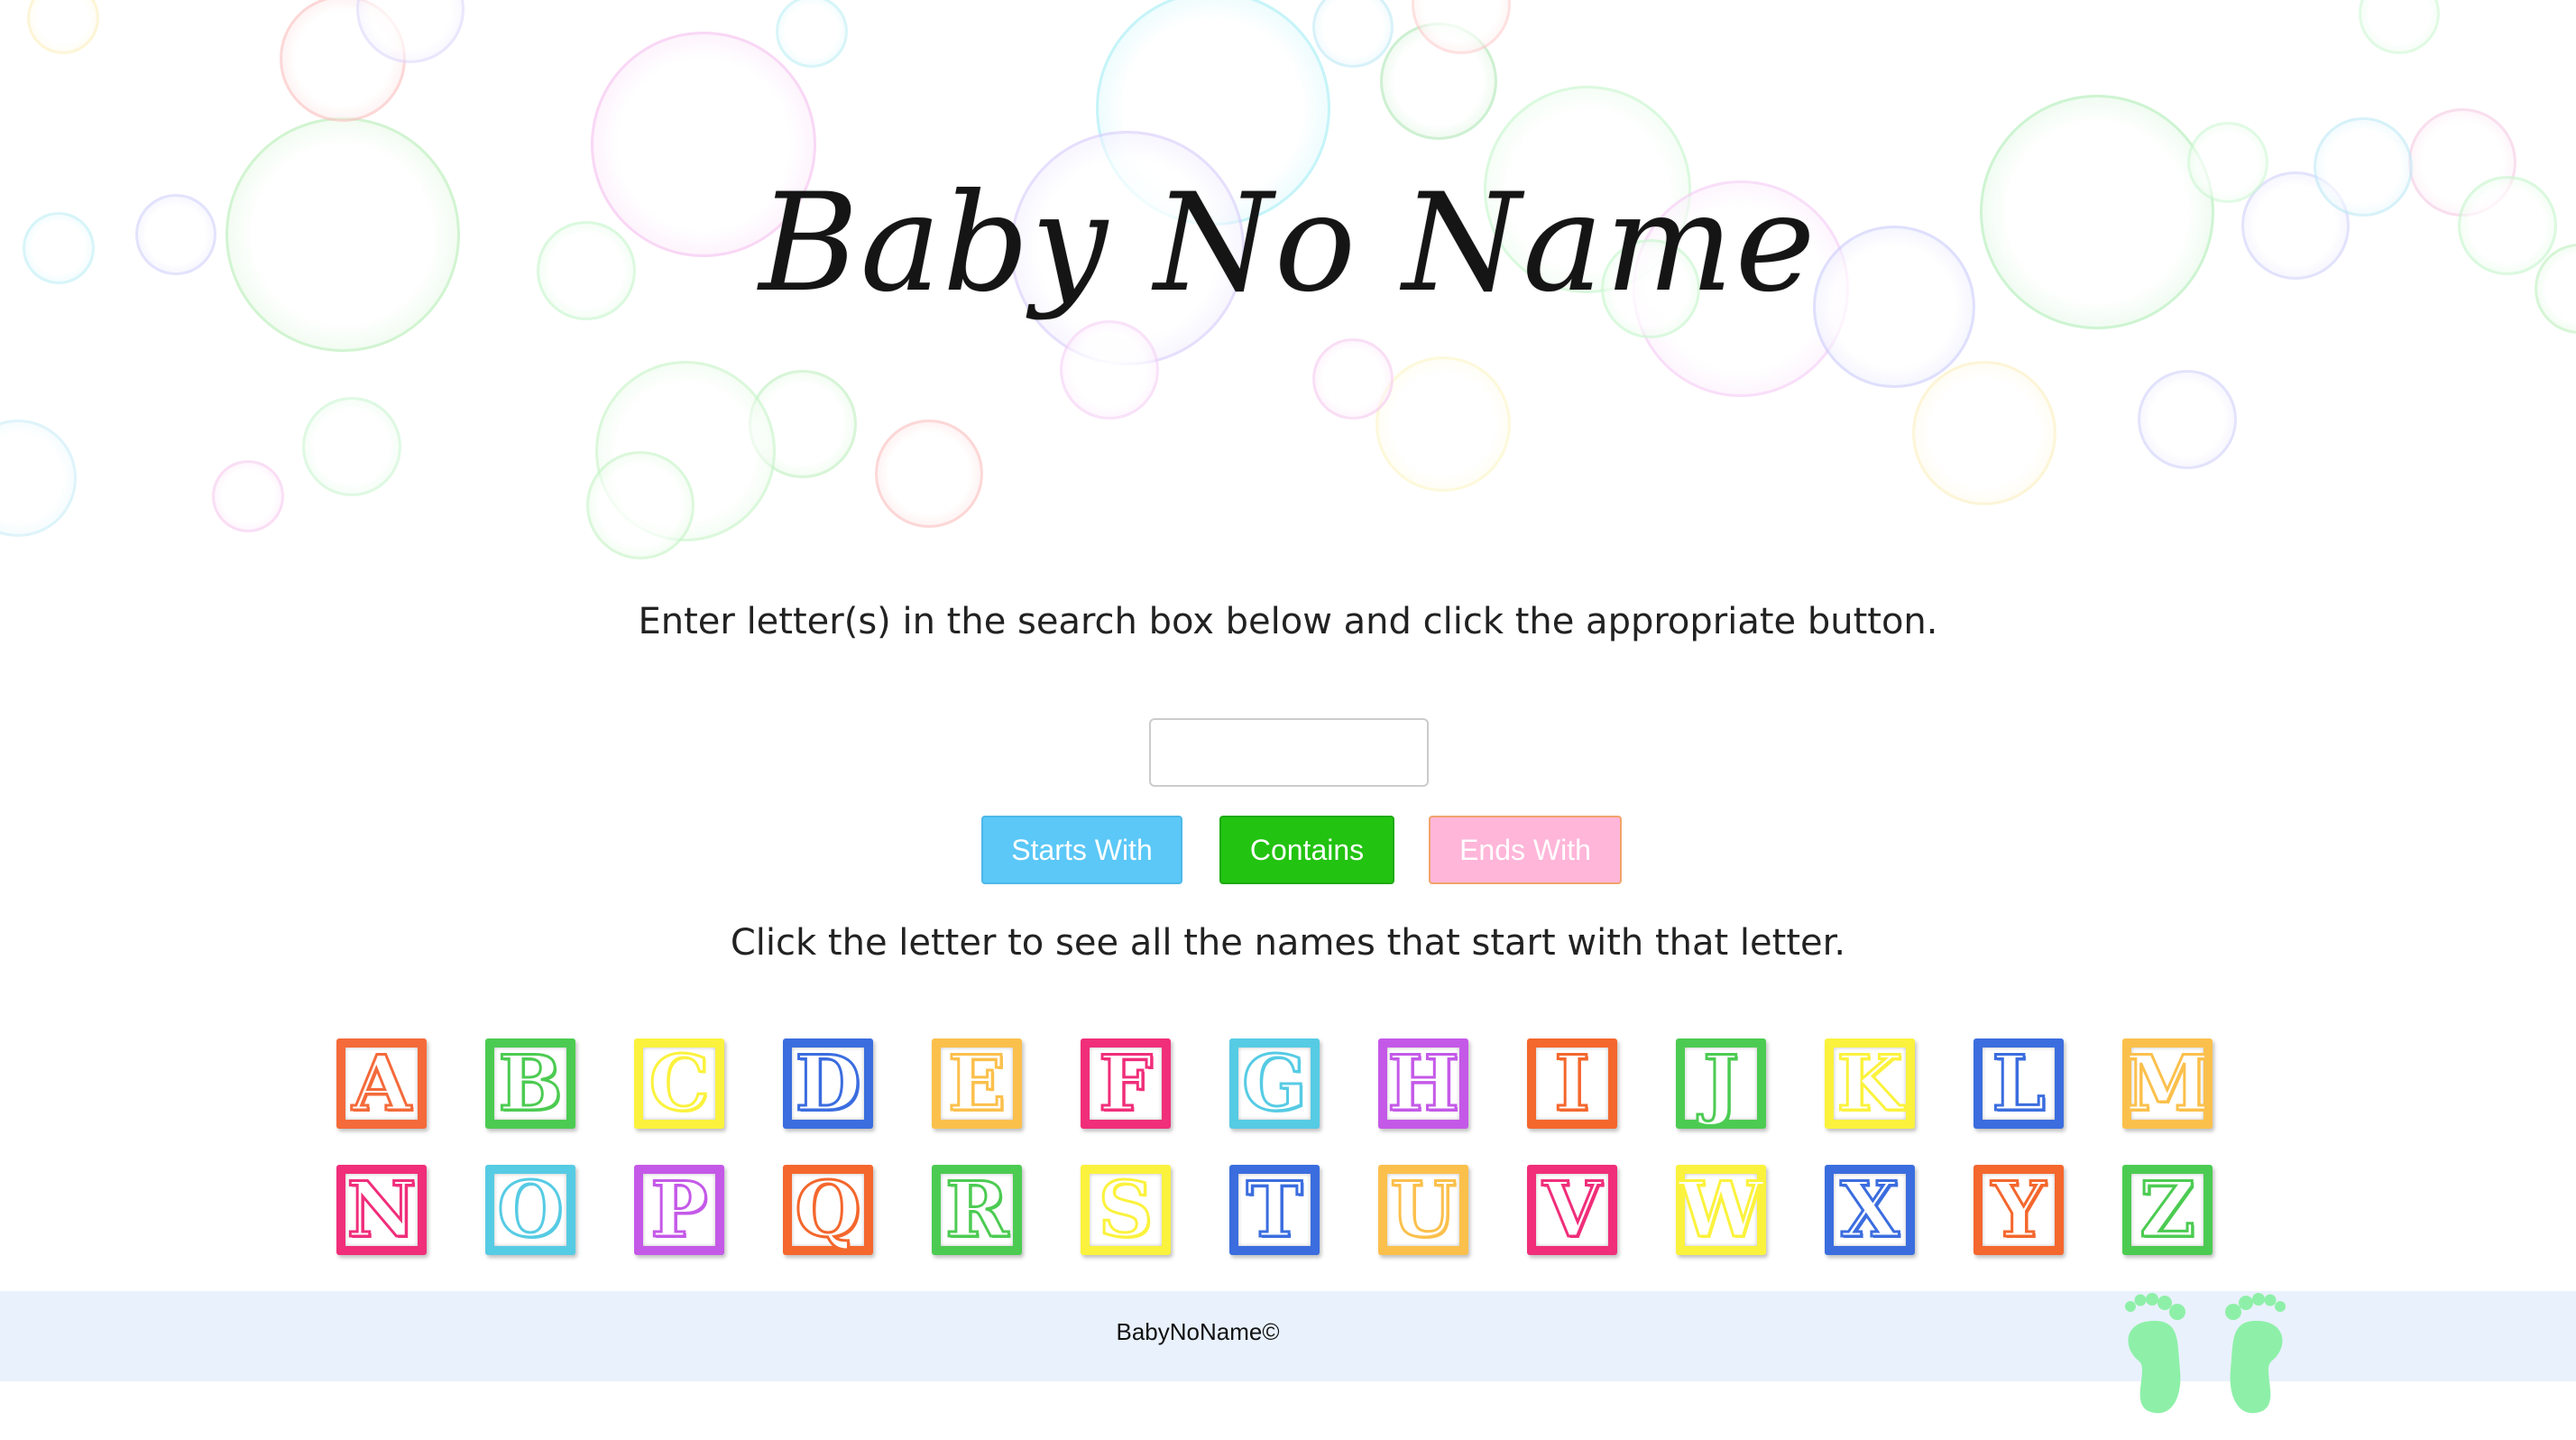 This screenshot has height=1440, width=2576. I want to click on letter-block-label: M, so click(2167, 1083).